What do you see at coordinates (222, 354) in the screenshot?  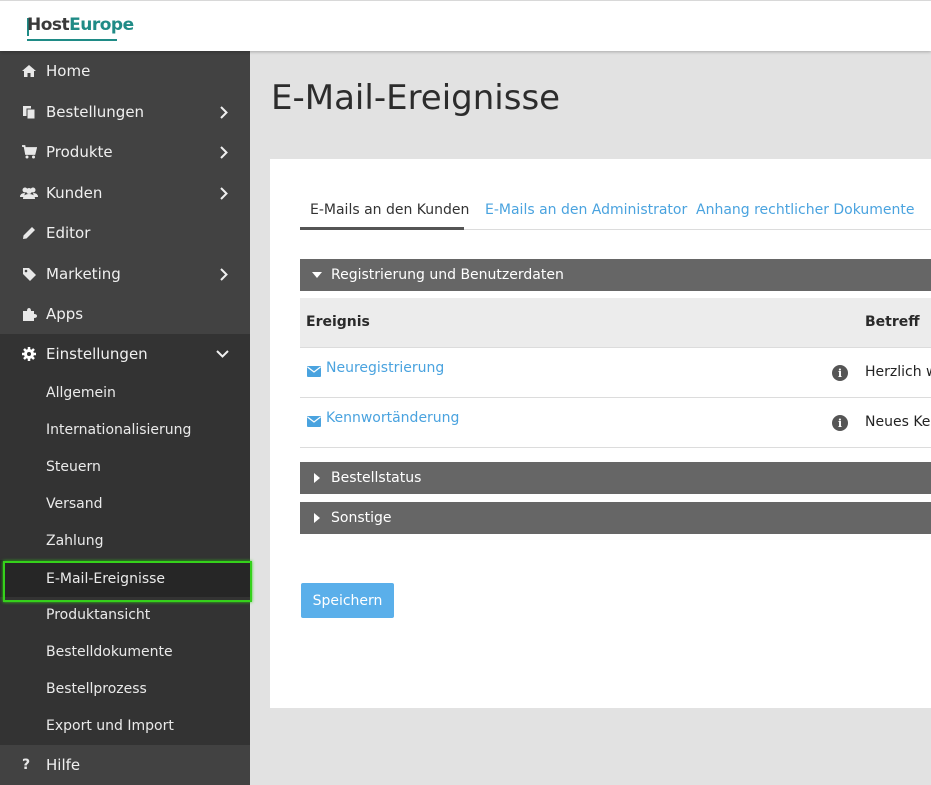 I see `chevron-down-icon` at bounding box center [222, 354].